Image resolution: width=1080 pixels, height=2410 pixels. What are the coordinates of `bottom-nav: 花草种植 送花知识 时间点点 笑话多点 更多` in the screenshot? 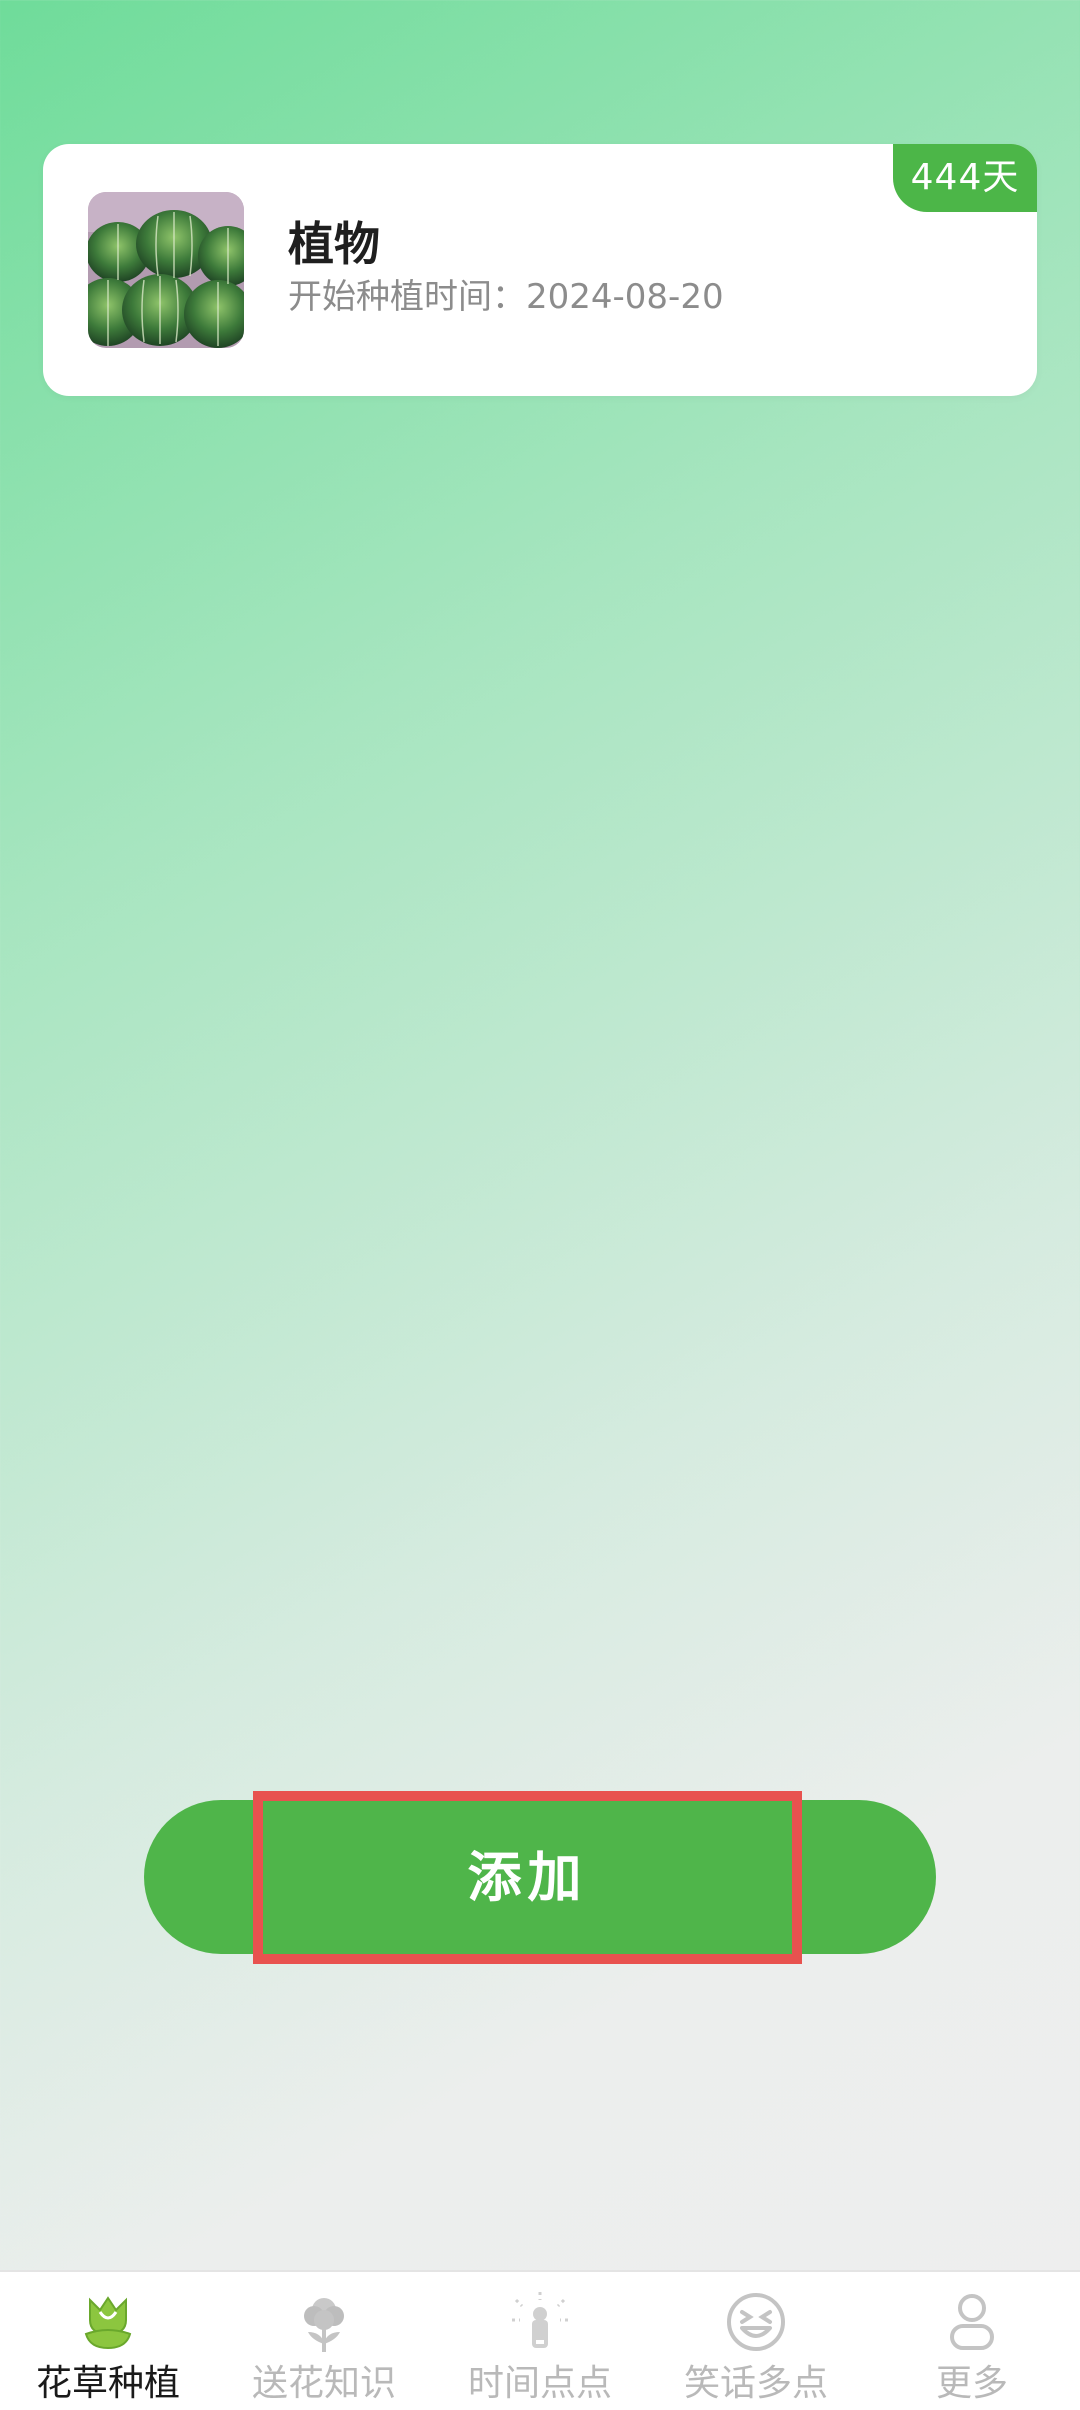 It's located at (540, 2340).